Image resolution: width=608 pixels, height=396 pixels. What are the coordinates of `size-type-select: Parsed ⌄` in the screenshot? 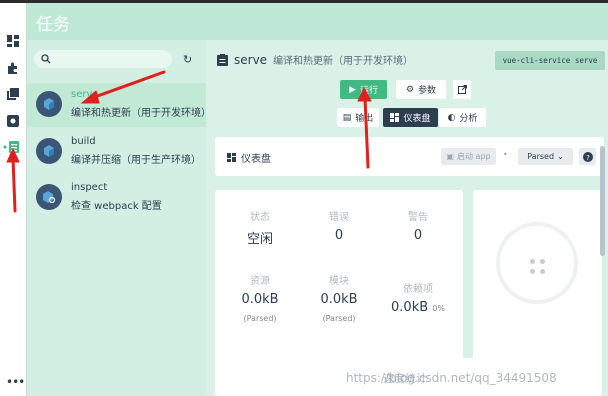 It's located at (545, 156).